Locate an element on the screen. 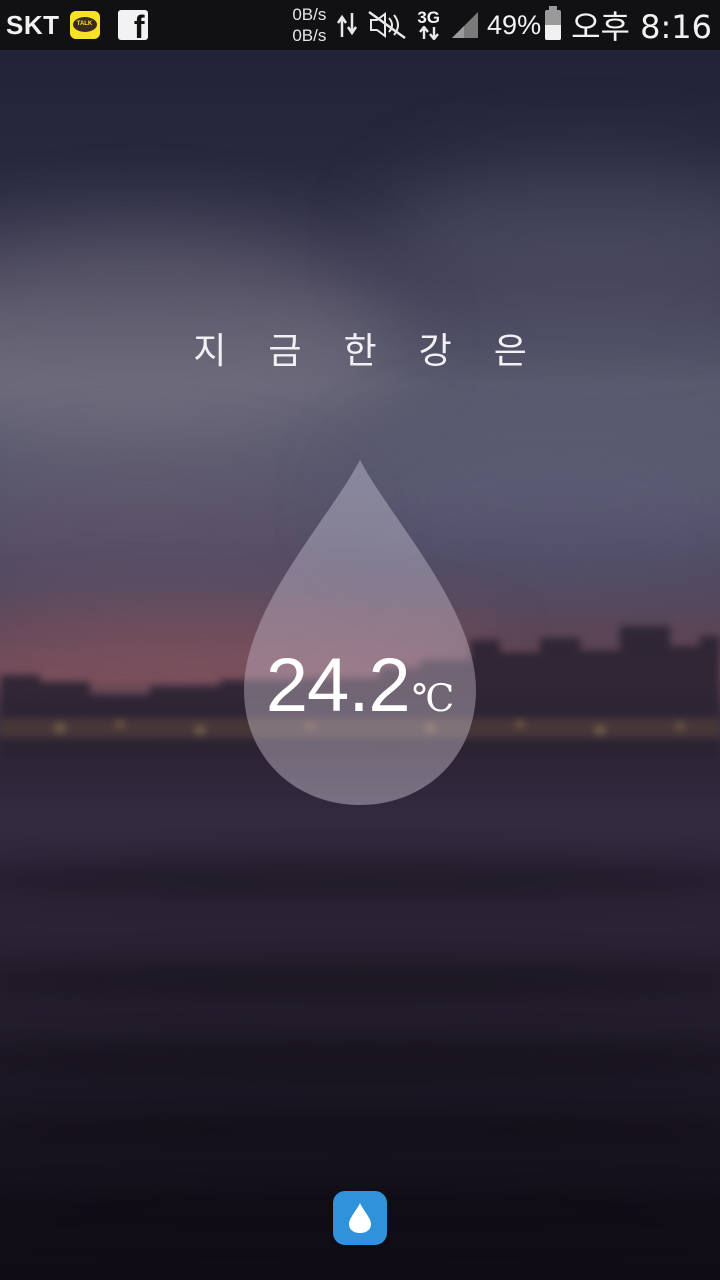 The image size is (720, 1280). status-bar: SKT 0B/s 0B/s 3G is located at coordinates (360, 25).